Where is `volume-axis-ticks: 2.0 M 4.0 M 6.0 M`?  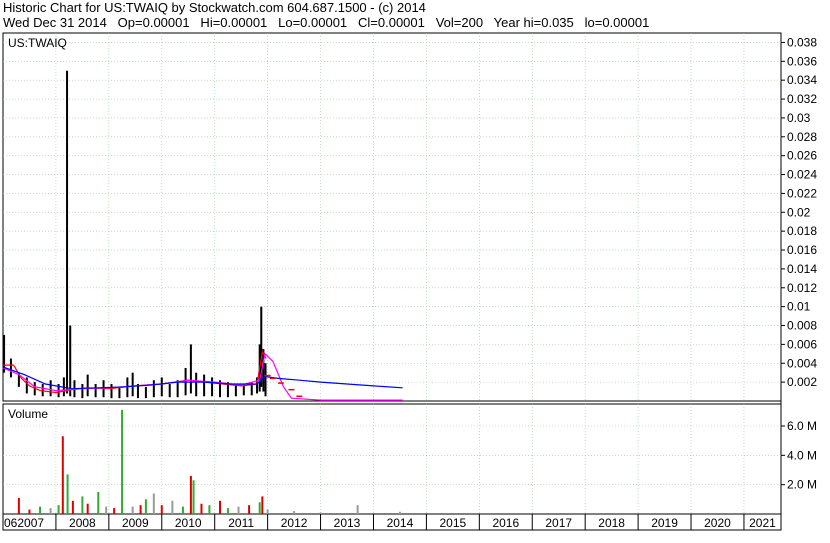
volume-axis-ticks: 2.0 M 4.0 M 6.0 M is located at coordinates (799, 455).